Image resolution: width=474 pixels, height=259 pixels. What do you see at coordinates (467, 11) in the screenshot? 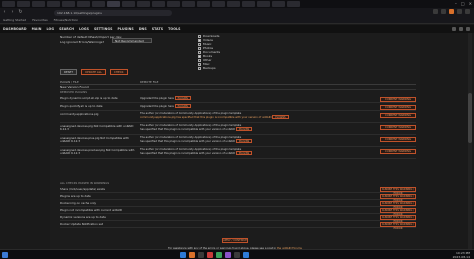
I see `menu-icon` at bounding box center [467, 11].